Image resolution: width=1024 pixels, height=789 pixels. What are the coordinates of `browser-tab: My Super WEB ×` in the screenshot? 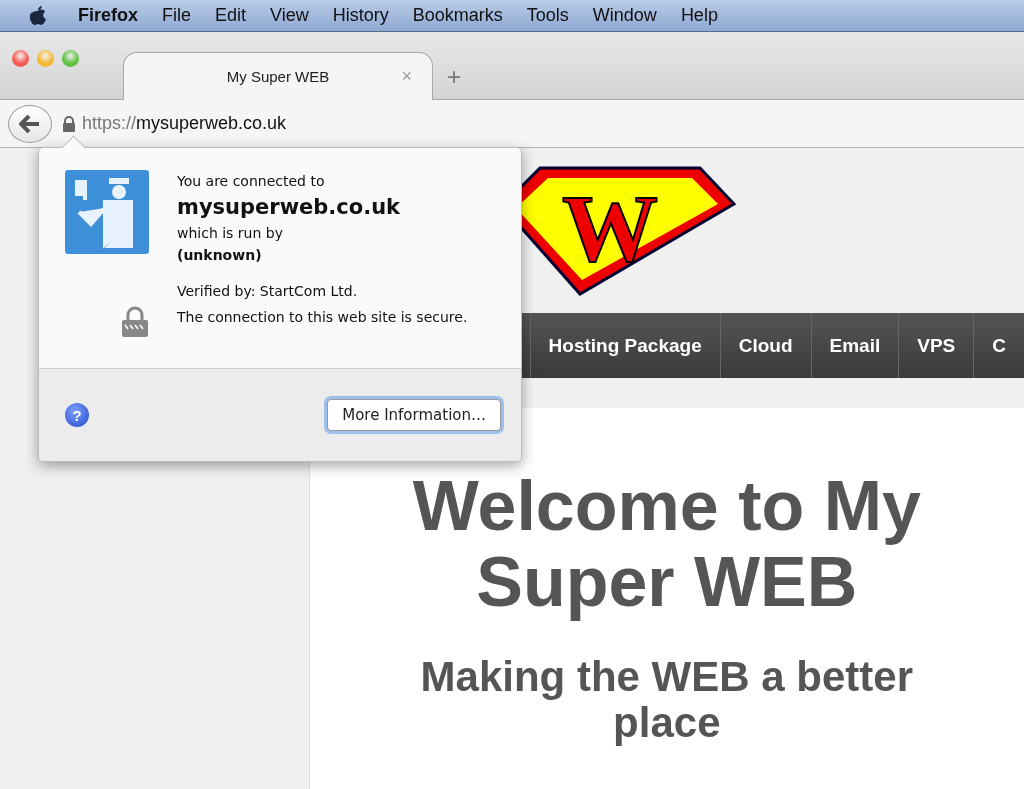 It's located at (278, 76).